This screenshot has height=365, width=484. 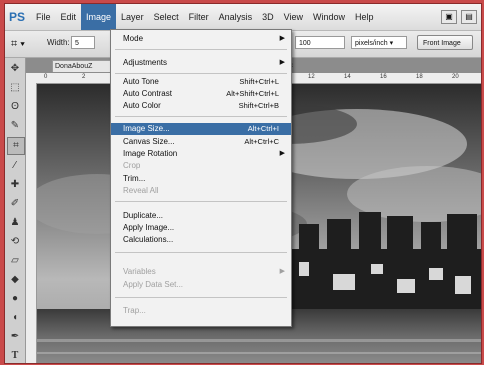 What do you see at coordinates (268, 17) in the screenshot?
I see `menu-3d: 3D` at bounding box center [268, 17].